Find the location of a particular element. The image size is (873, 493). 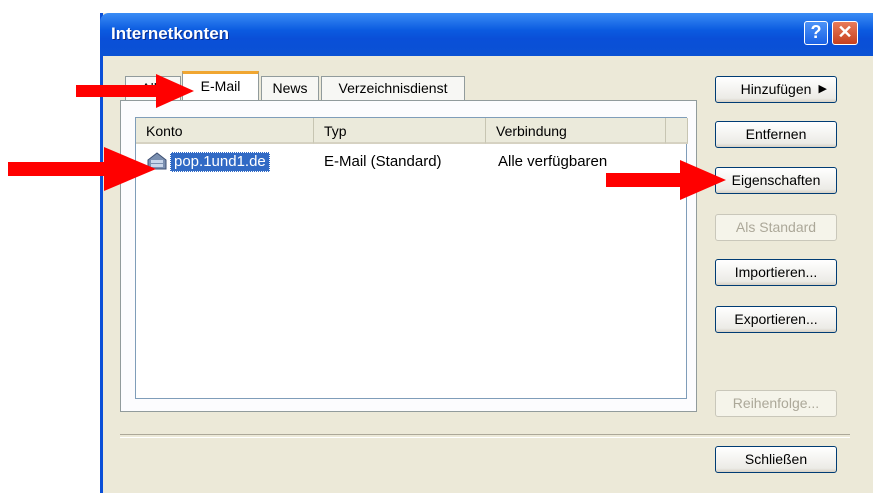

column-label: Konto is located at coordinates (164, 131).